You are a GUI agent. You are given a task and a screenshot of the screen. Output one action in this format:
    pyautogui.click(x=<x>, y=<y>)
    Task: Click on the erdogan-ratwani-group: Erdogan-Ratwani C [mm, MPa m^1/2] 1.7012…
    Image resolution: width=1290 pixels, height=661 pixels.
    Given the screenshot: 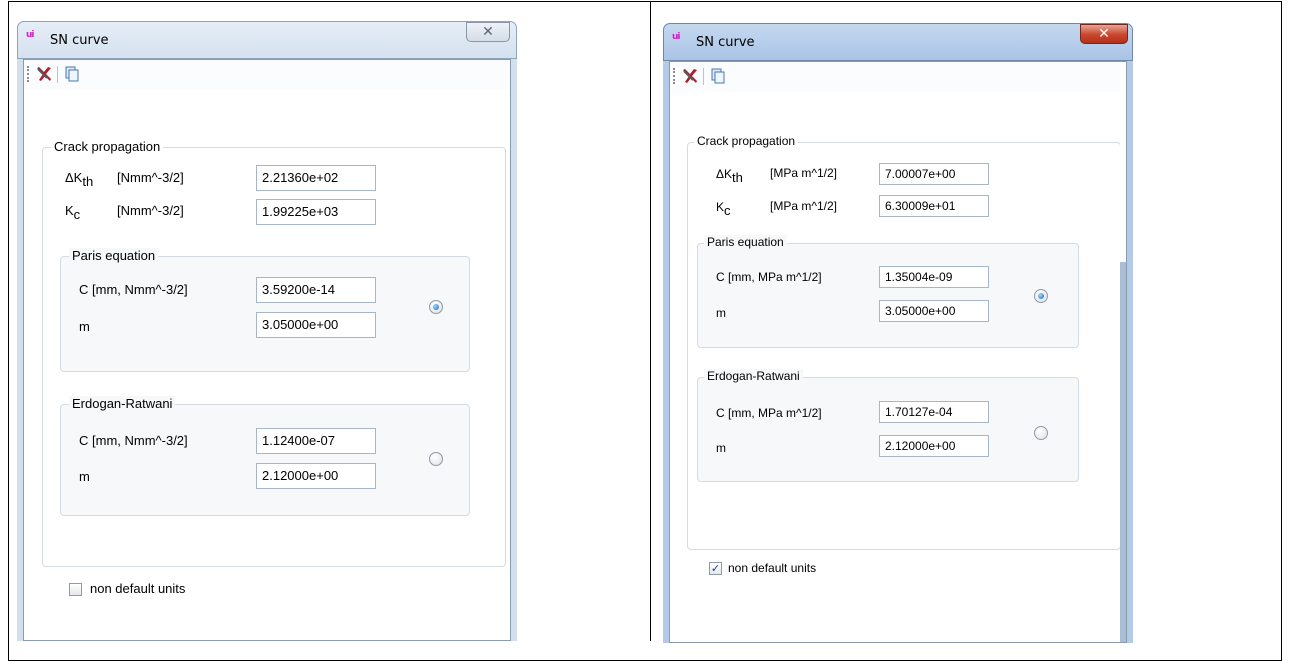 What is the action you would take?
    pyautogui.click(x=888, y=425)
    